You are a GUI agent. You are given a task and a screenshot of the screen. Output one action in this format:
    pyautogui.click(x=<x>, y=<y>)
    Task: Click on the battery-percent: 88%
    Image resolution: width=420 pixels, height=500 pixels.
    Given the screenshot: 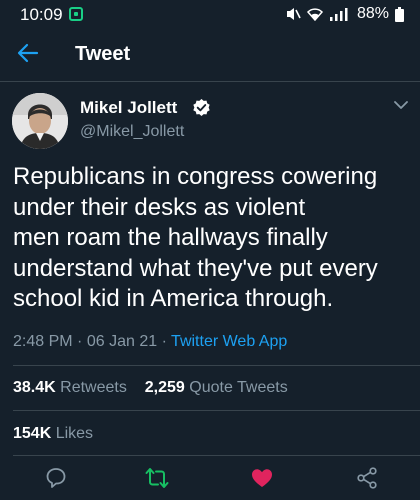 What is the action you would take?
    pyautogui.click(x=372, y=13)
    